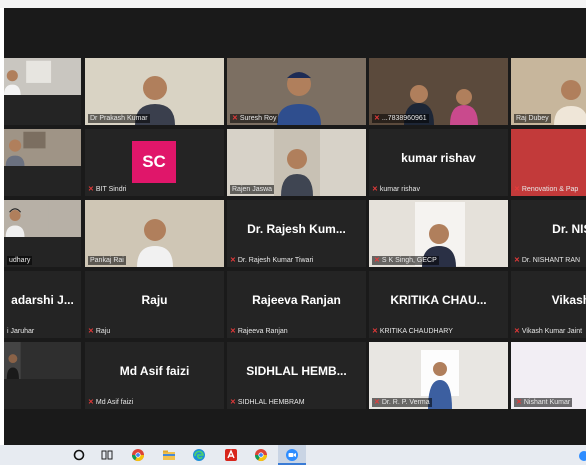  I want to click on zoom-taskbar-button, so click(292, 455).